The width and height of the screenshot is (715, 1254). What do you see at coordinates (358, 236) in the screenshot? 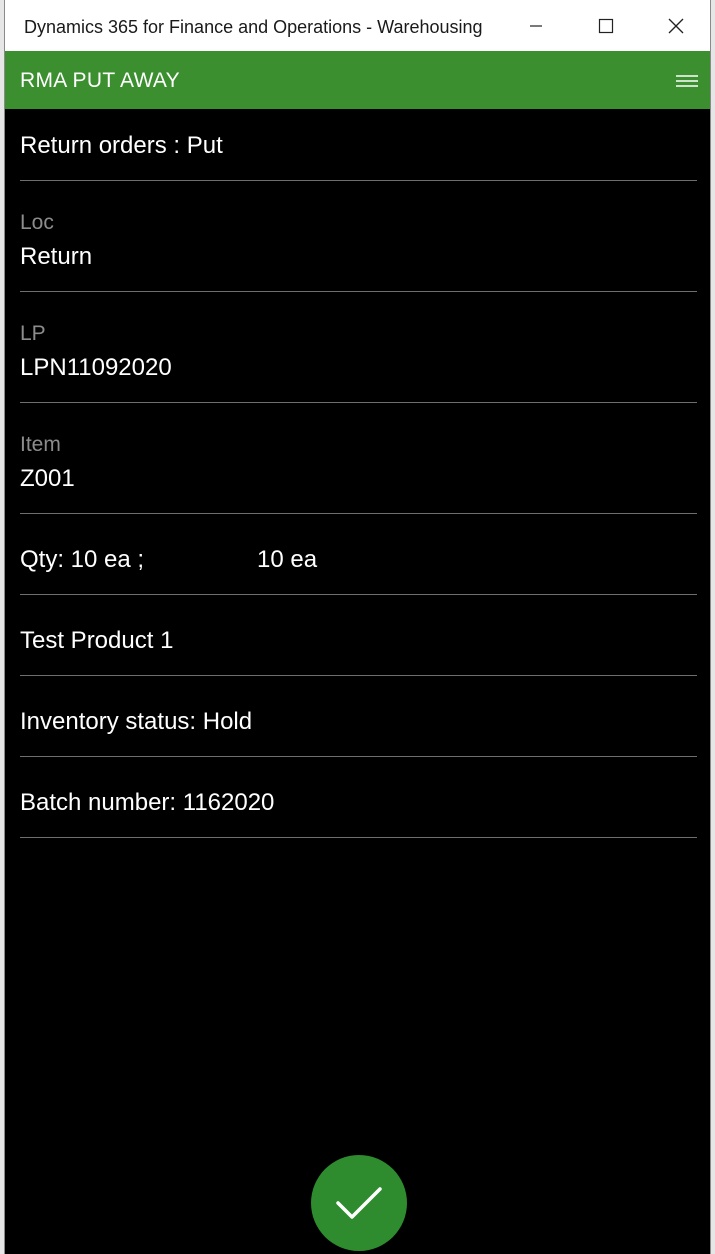
I see `loc-row: Loc Return` at bounding box center [358, 236].